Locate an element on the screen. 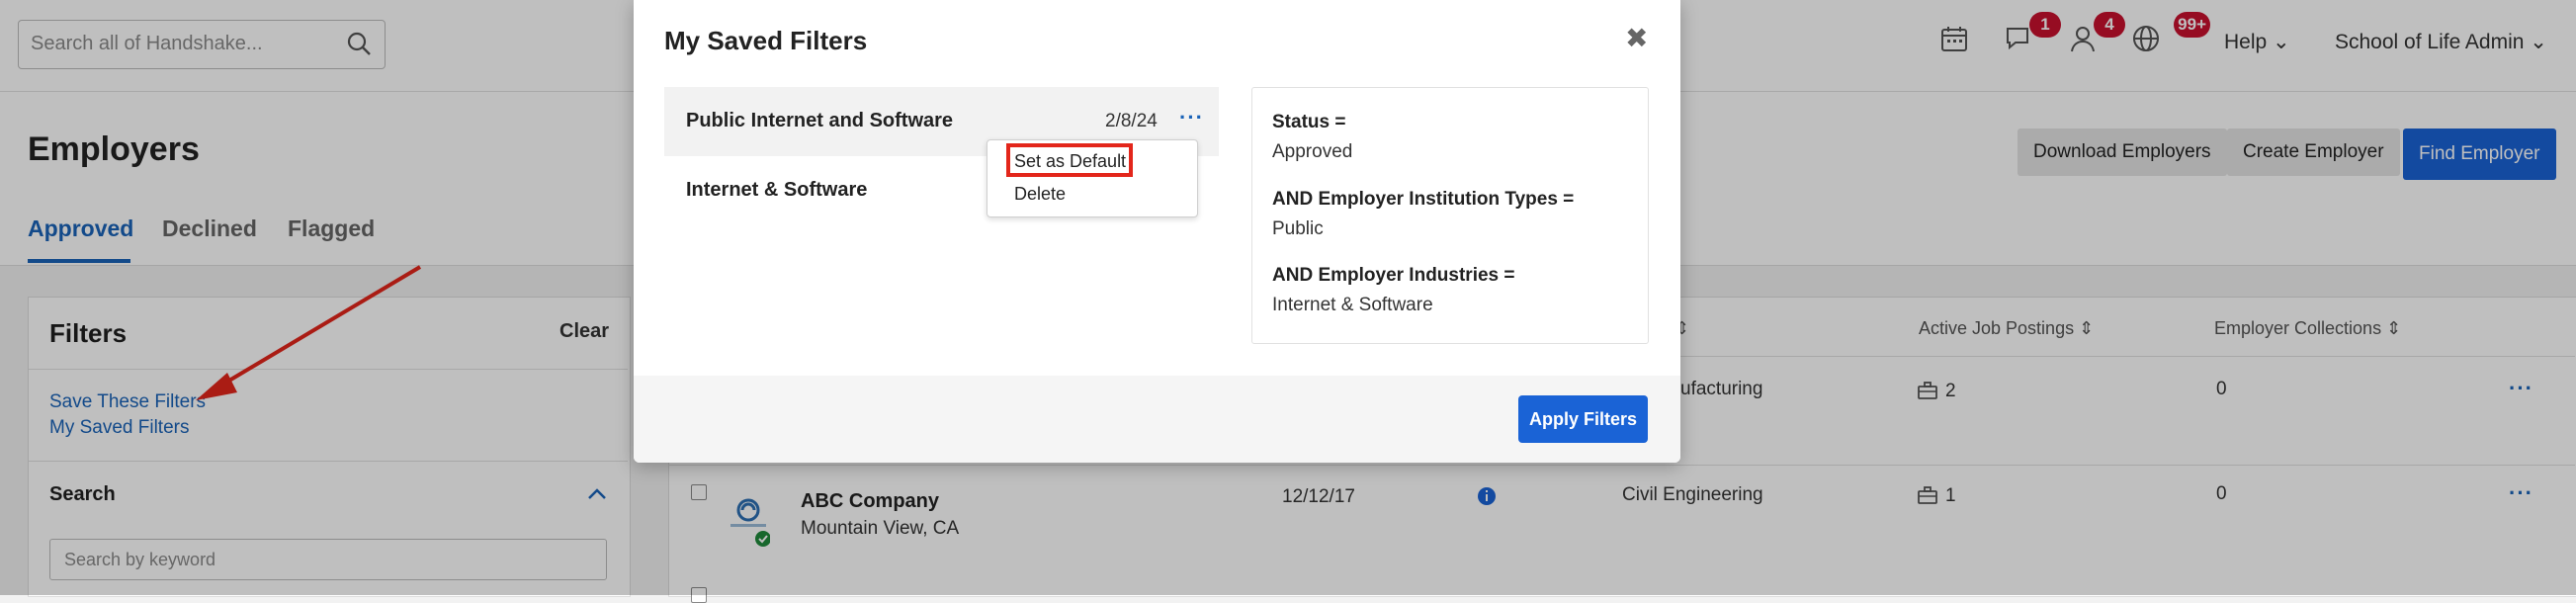 This screenshot has height=603, width=2576. detail-label: AND Employer Institution Types = is located at coordinates (1423, 199).